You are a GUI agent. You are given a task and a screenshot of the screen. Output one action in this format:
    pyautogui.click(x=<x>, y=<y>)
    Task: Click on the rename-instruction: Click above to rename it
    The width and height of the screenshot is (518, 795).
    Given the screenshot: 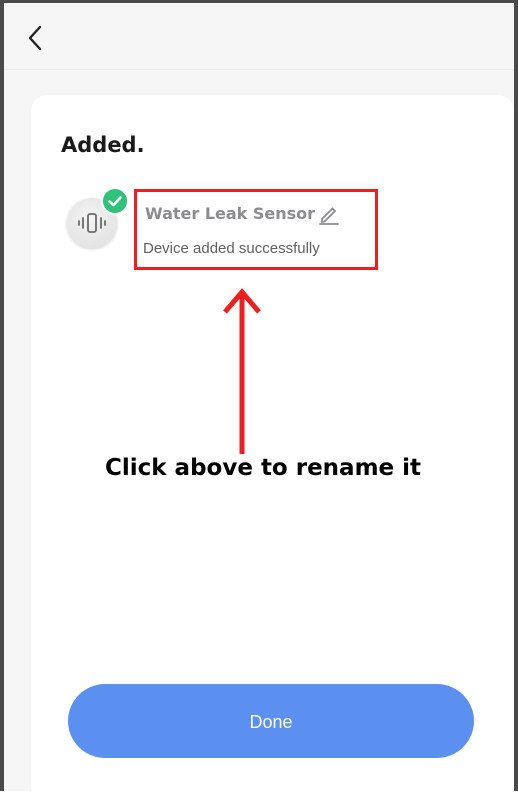 What is the action you would take?
    pyautogui.click(x=263, y=468)
    